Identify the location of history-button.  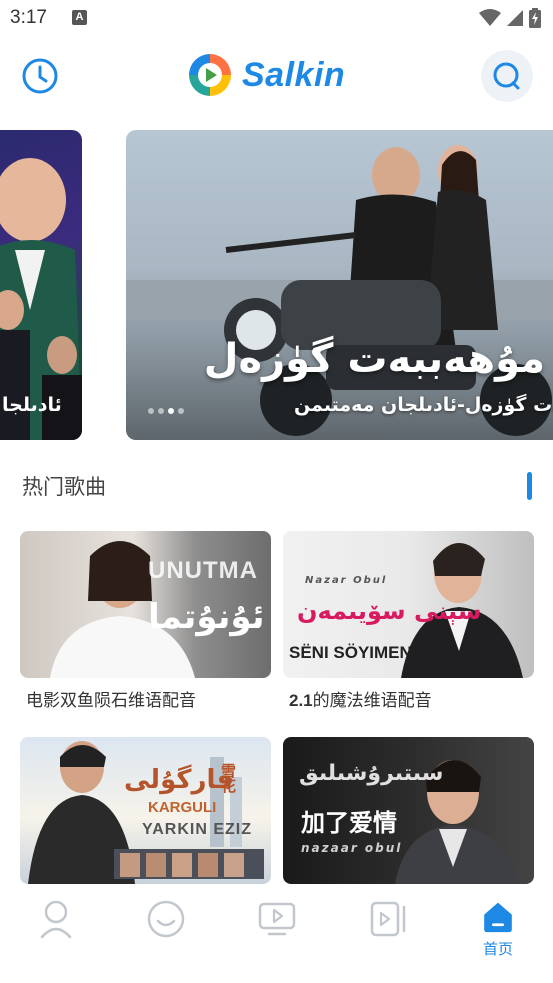
(40, 76).